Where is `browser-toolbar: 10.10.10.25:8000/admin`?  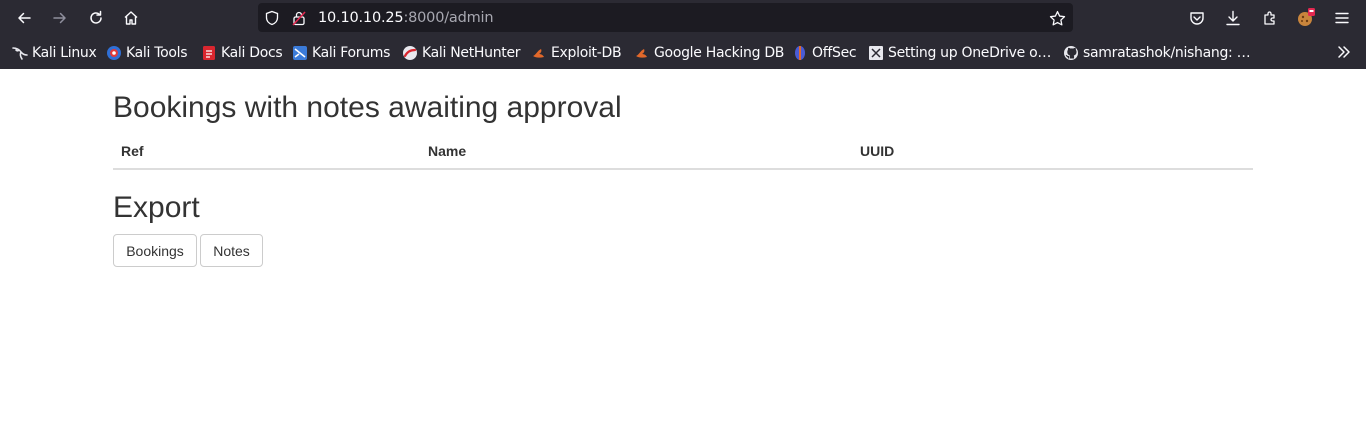
browser-toolbar: 10.10.10.25:8000/admin is located at coordinates (683, 18).